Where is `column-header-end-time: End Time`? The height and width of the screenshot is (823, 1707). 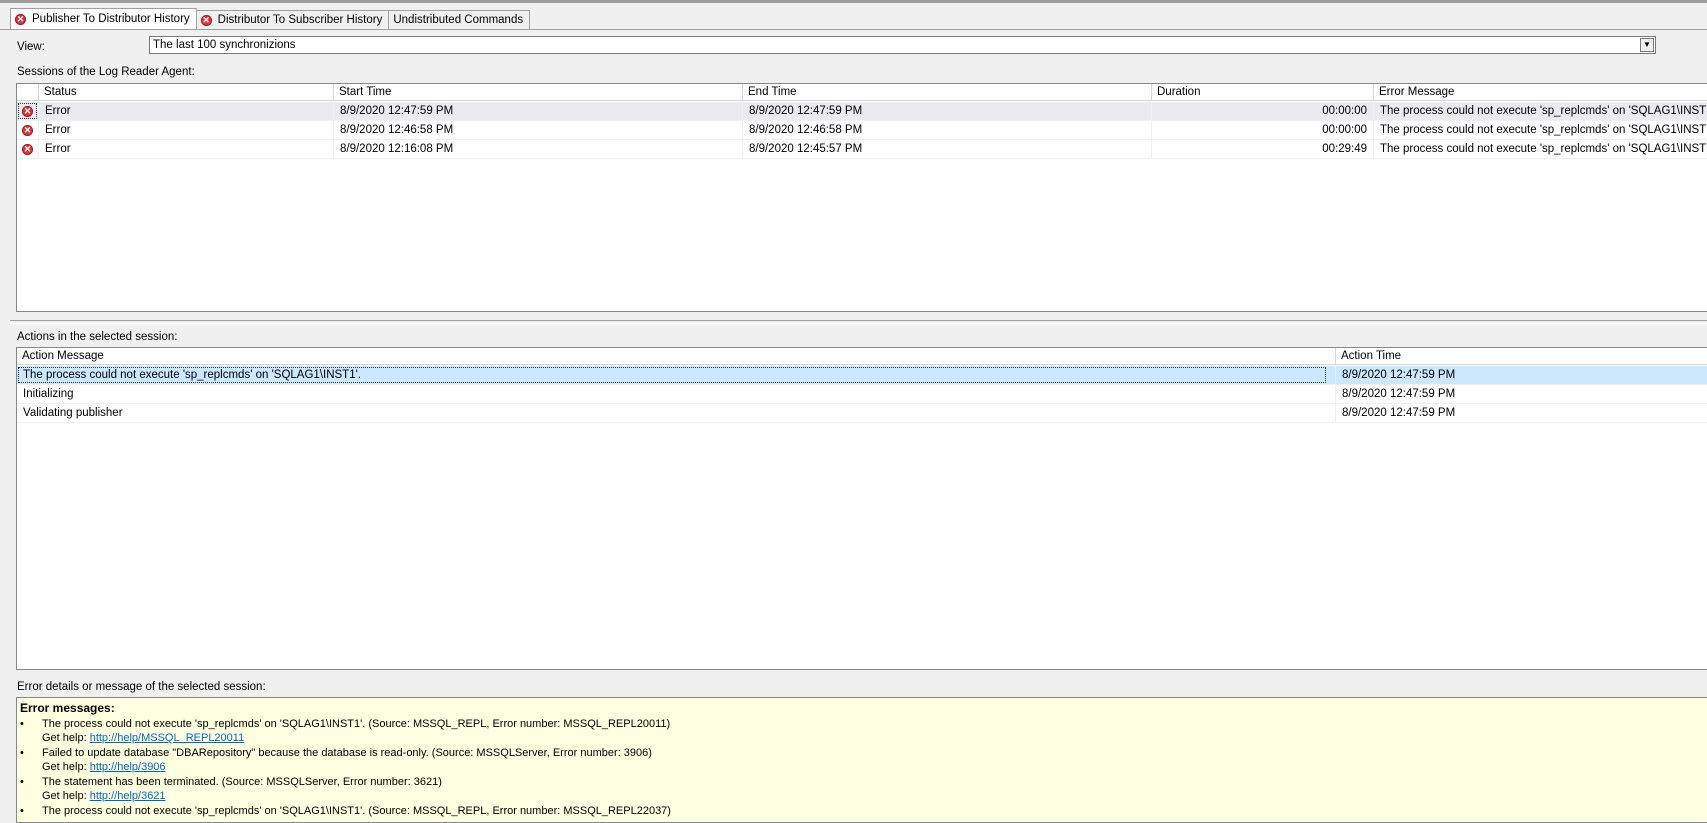 column-header-end-time: End Time is located at coordinates (947, 92).